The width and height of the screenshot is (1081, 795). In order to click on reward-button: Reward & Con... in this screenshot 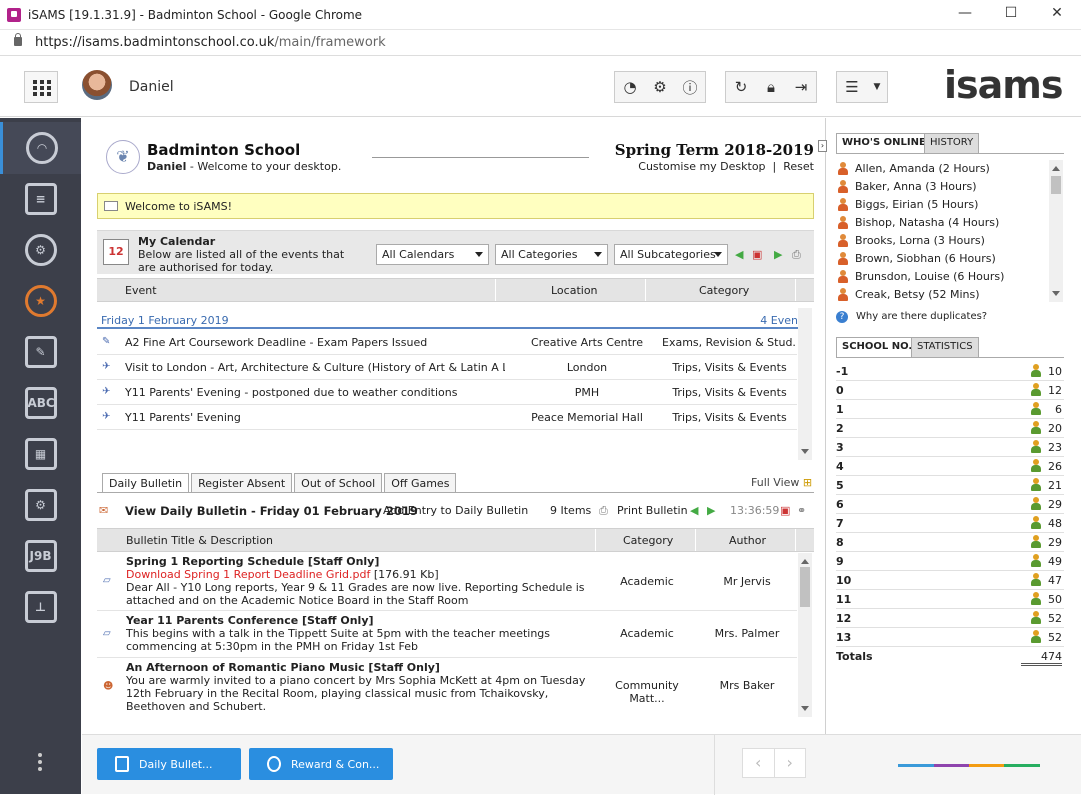, I will do `click(321, 764)`.